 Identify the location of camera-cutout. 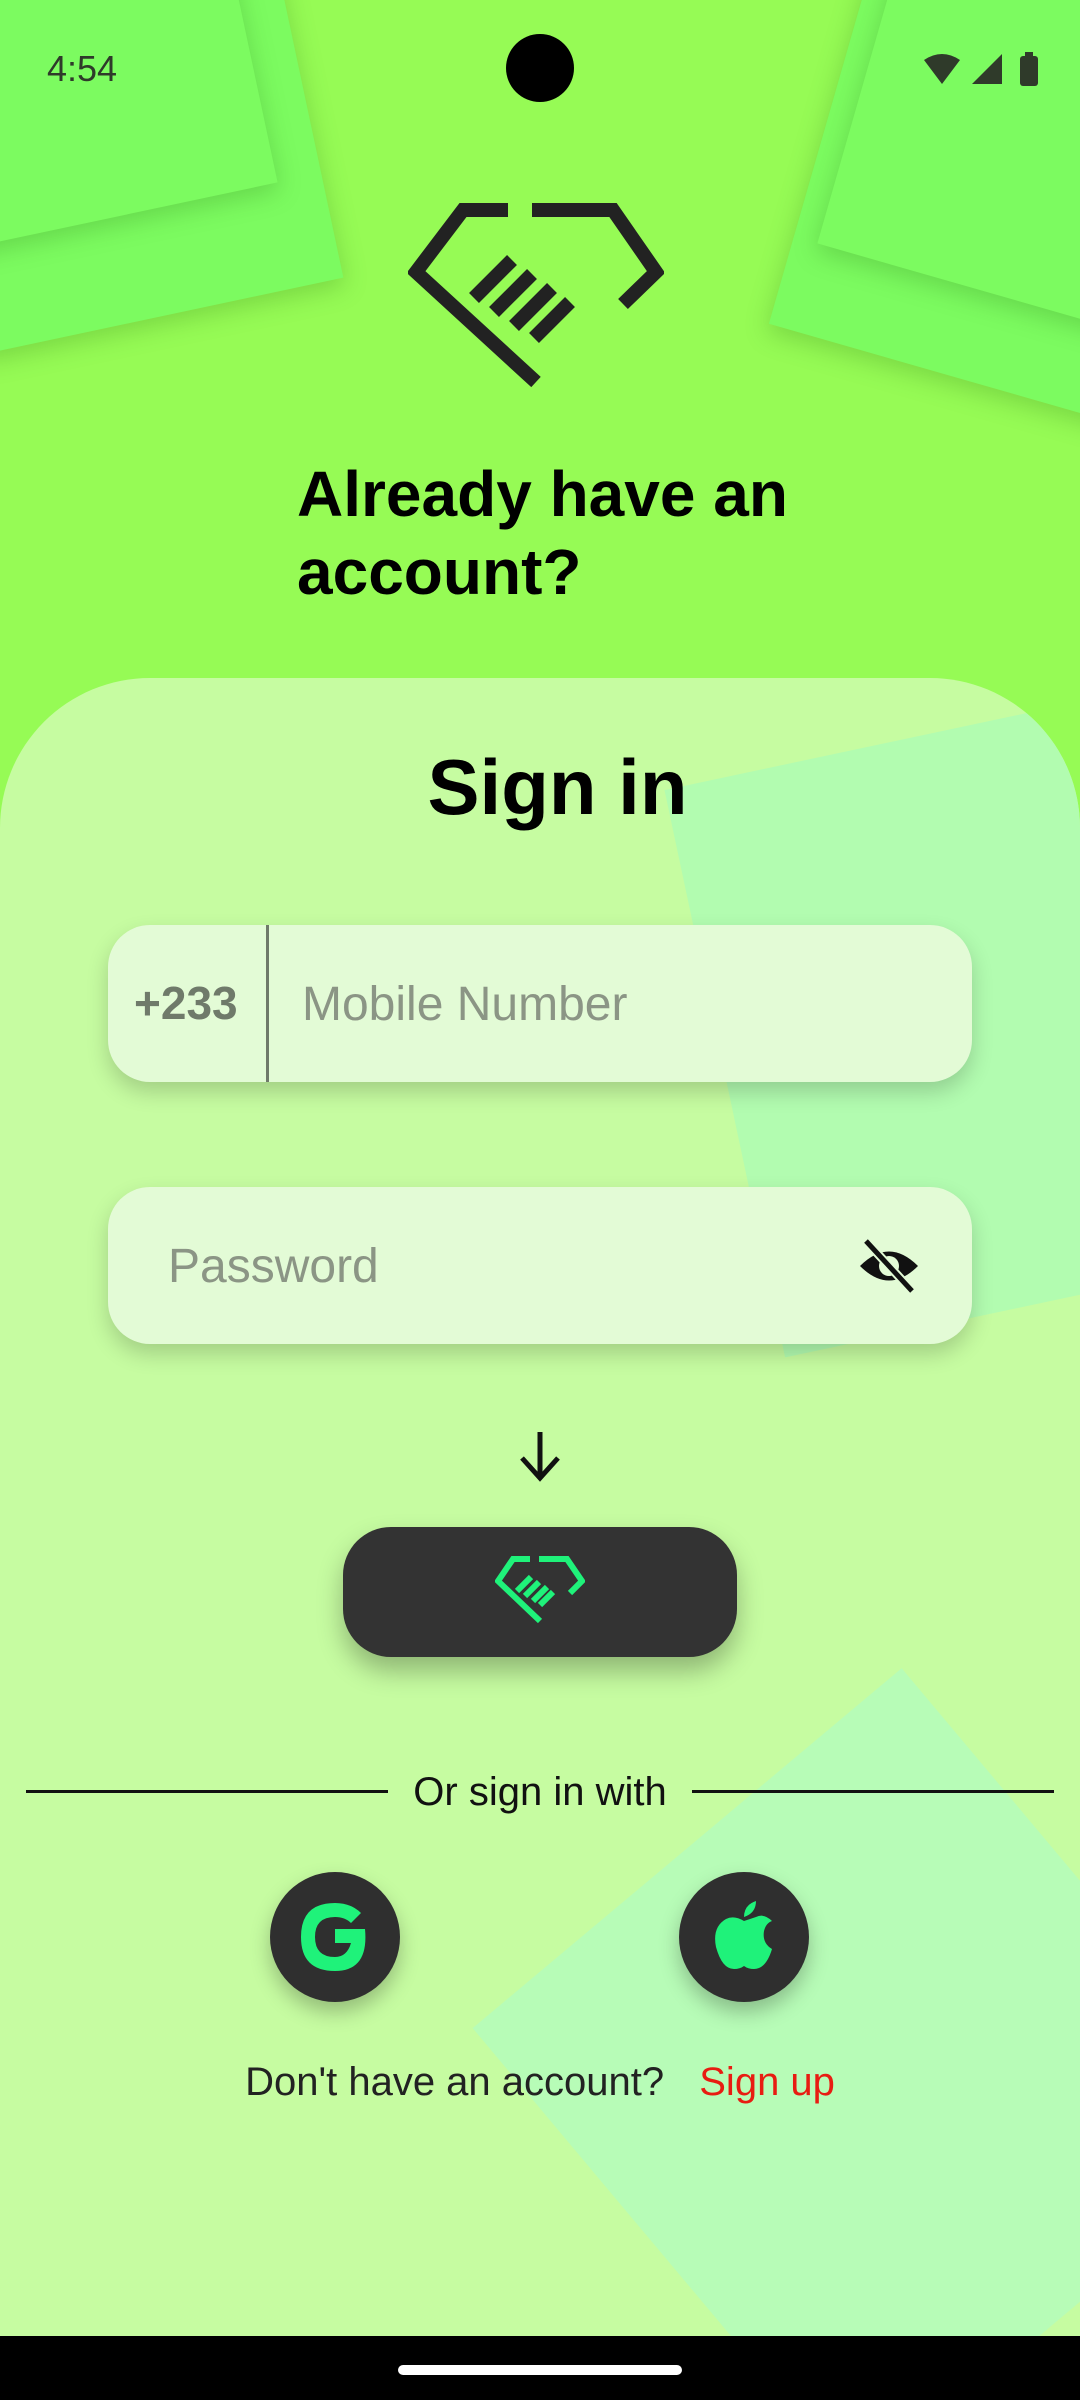
(540, 68).